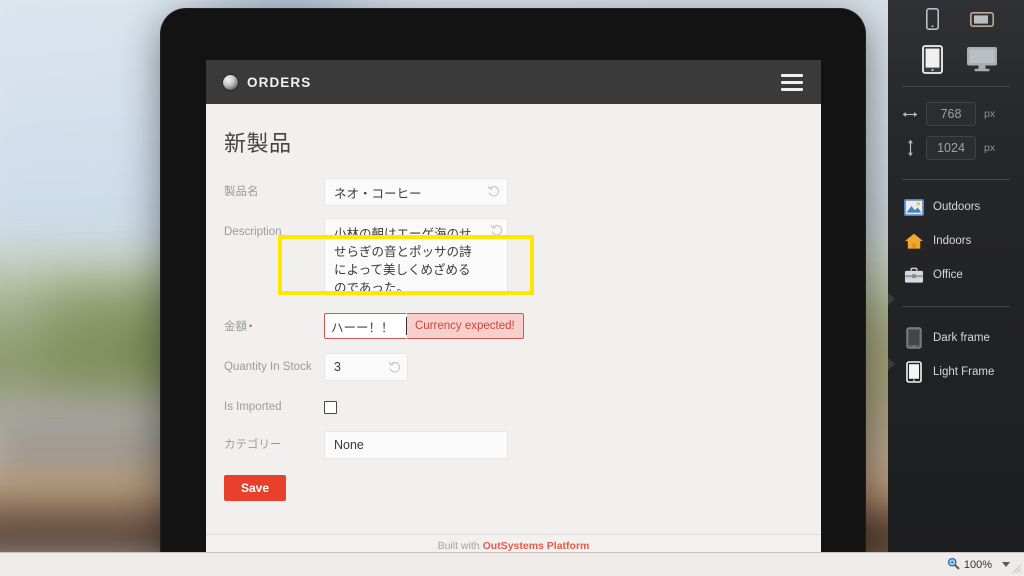 The width and height of the screenshot is (1024, 576). Describe the element at coordinates (253, 407) in the screenshot. I see `label-is-imported: Is Imported` at that location.